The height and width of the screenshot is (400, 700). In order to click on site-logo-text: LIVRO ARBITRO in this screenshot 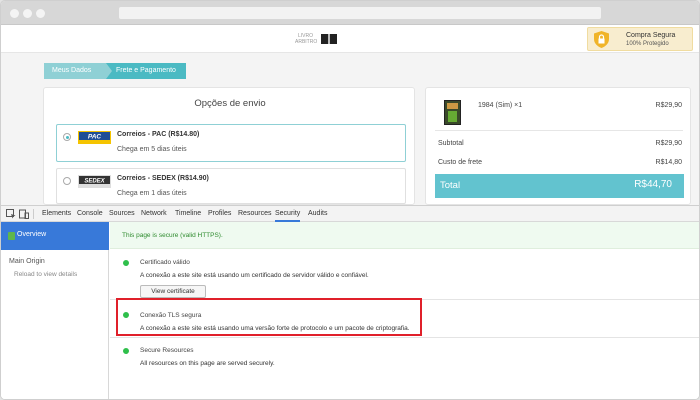, I will do `click(306, 39)`.